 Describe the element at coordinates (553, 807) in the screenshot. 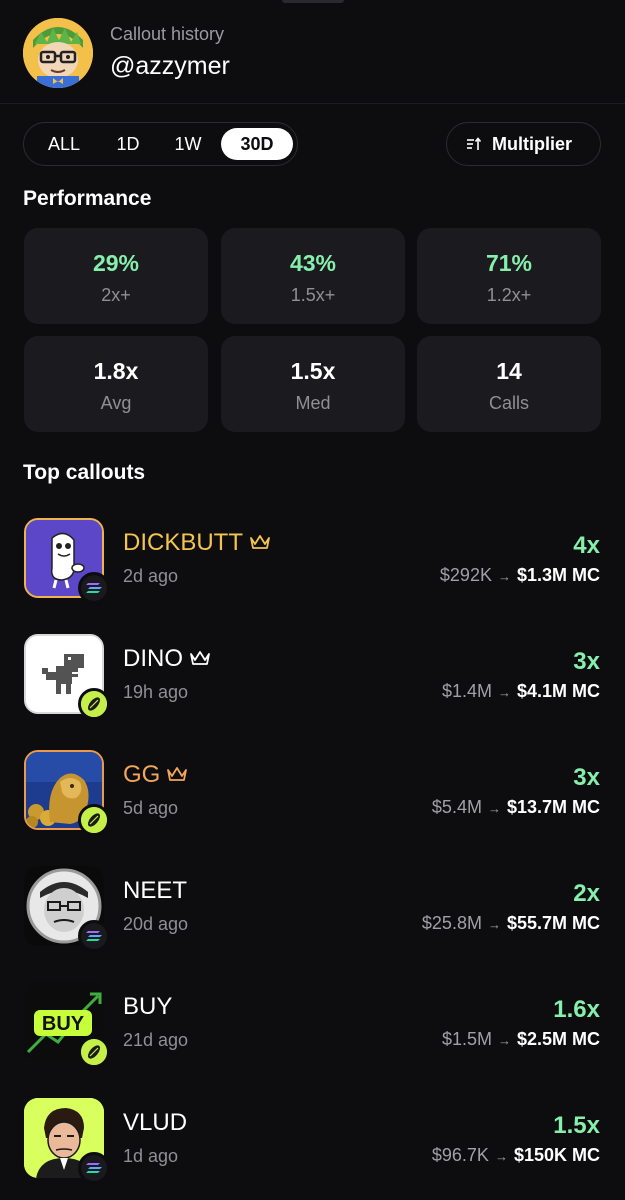

I see `mc-to: $13.7M MC` at that location.